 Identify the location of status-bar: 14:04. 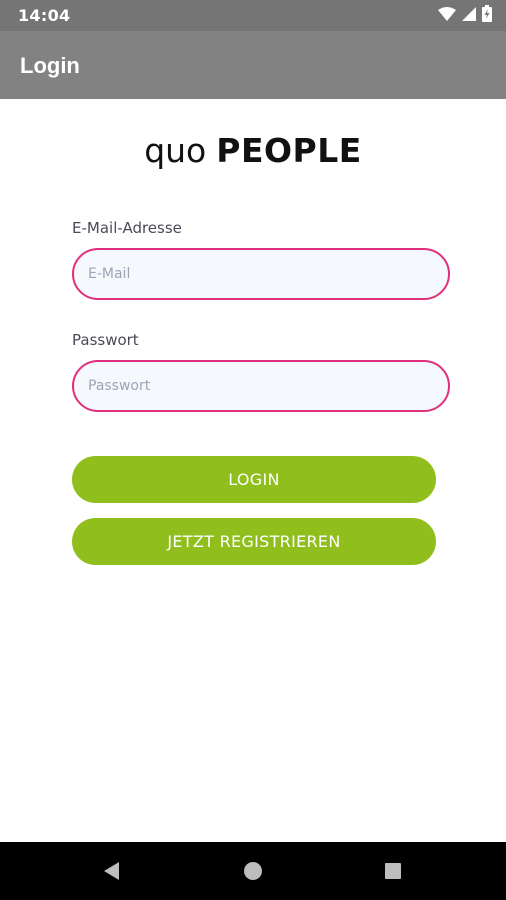
(253, 15).